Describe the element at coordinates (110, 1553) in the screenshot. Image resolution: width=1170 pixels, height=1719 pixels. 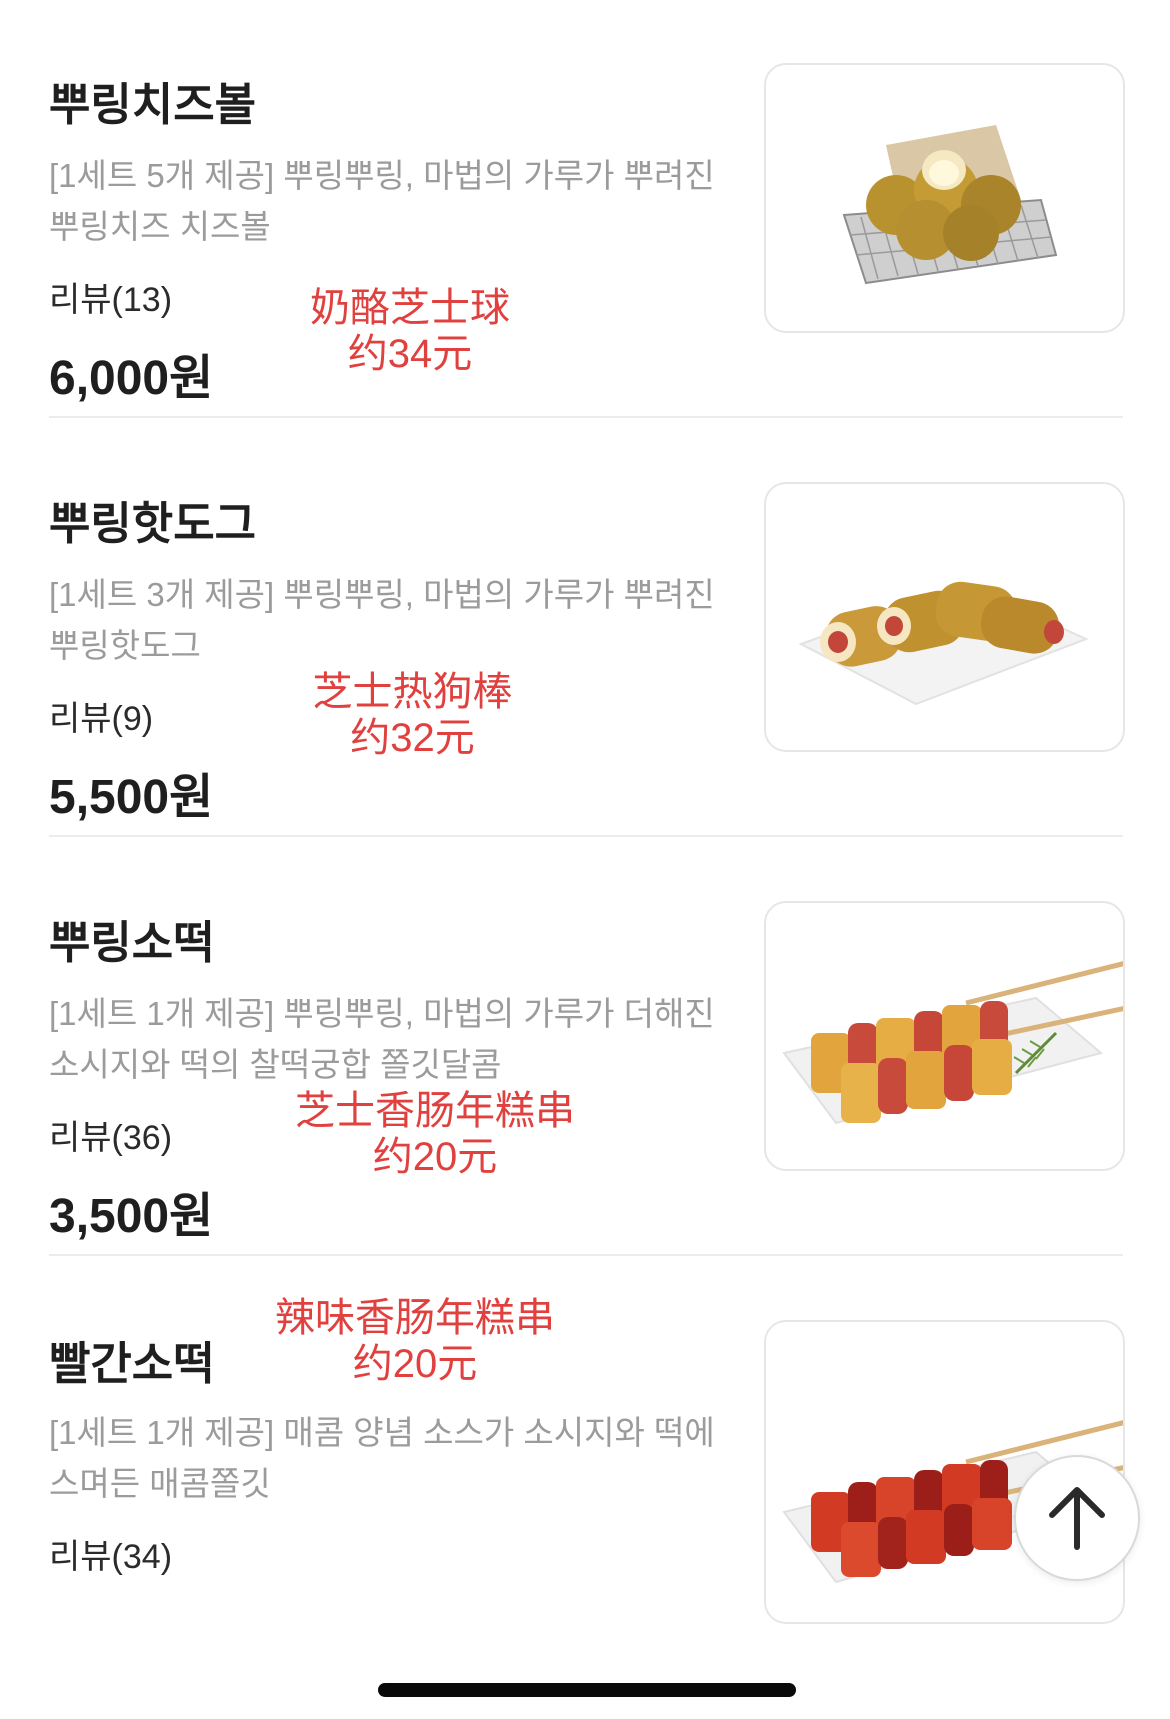
I see `menu-item-reviews: 리뷰(34)` at that location.